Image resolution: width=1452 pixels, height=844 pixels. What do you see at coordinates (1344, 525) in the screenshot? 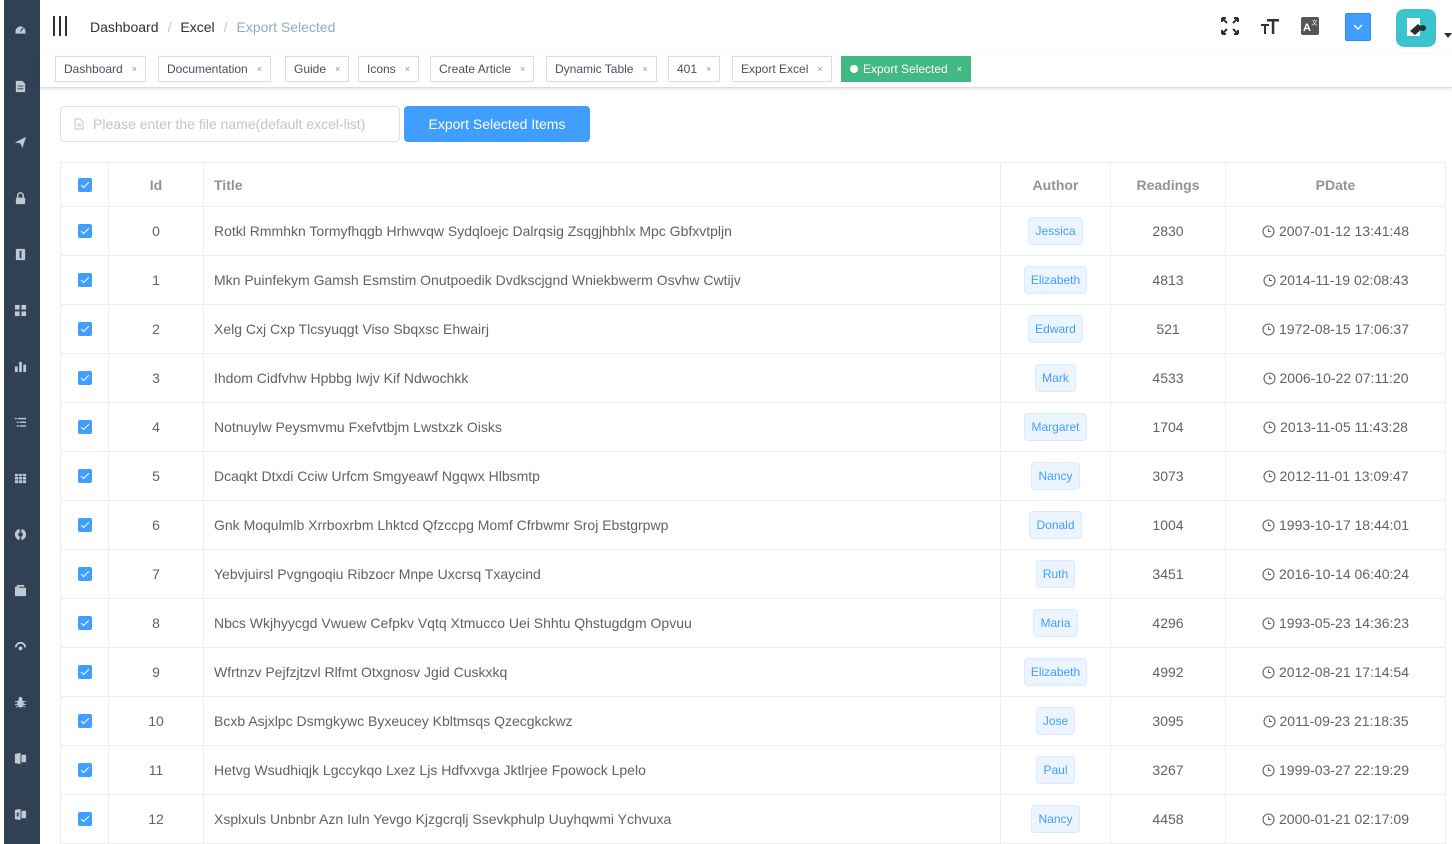
I see `date-text: 1993-10-17 18:44:01` at bounding box center [1344, 525].